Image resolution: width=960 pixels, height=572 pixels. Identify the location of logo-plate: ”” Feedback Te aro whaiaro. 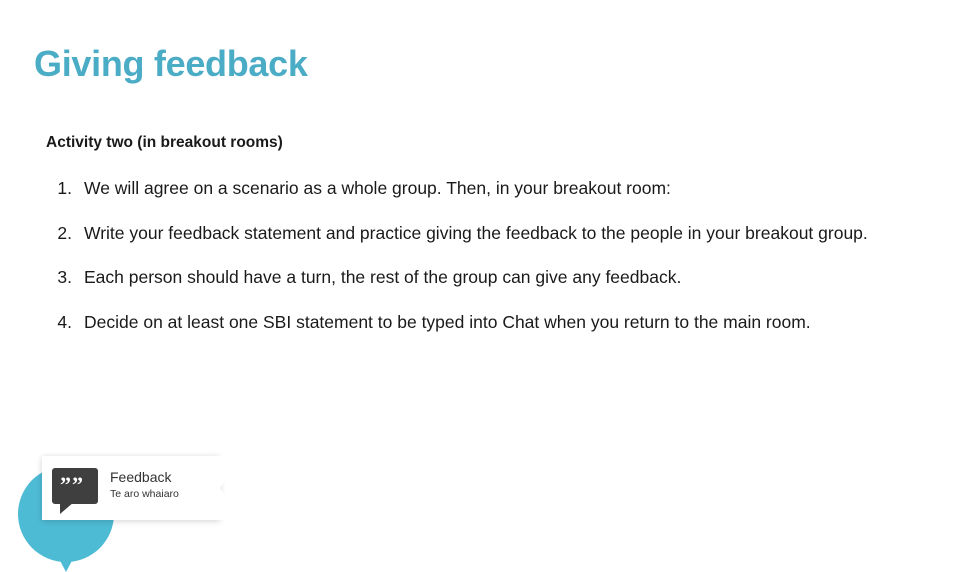
(142, 488).